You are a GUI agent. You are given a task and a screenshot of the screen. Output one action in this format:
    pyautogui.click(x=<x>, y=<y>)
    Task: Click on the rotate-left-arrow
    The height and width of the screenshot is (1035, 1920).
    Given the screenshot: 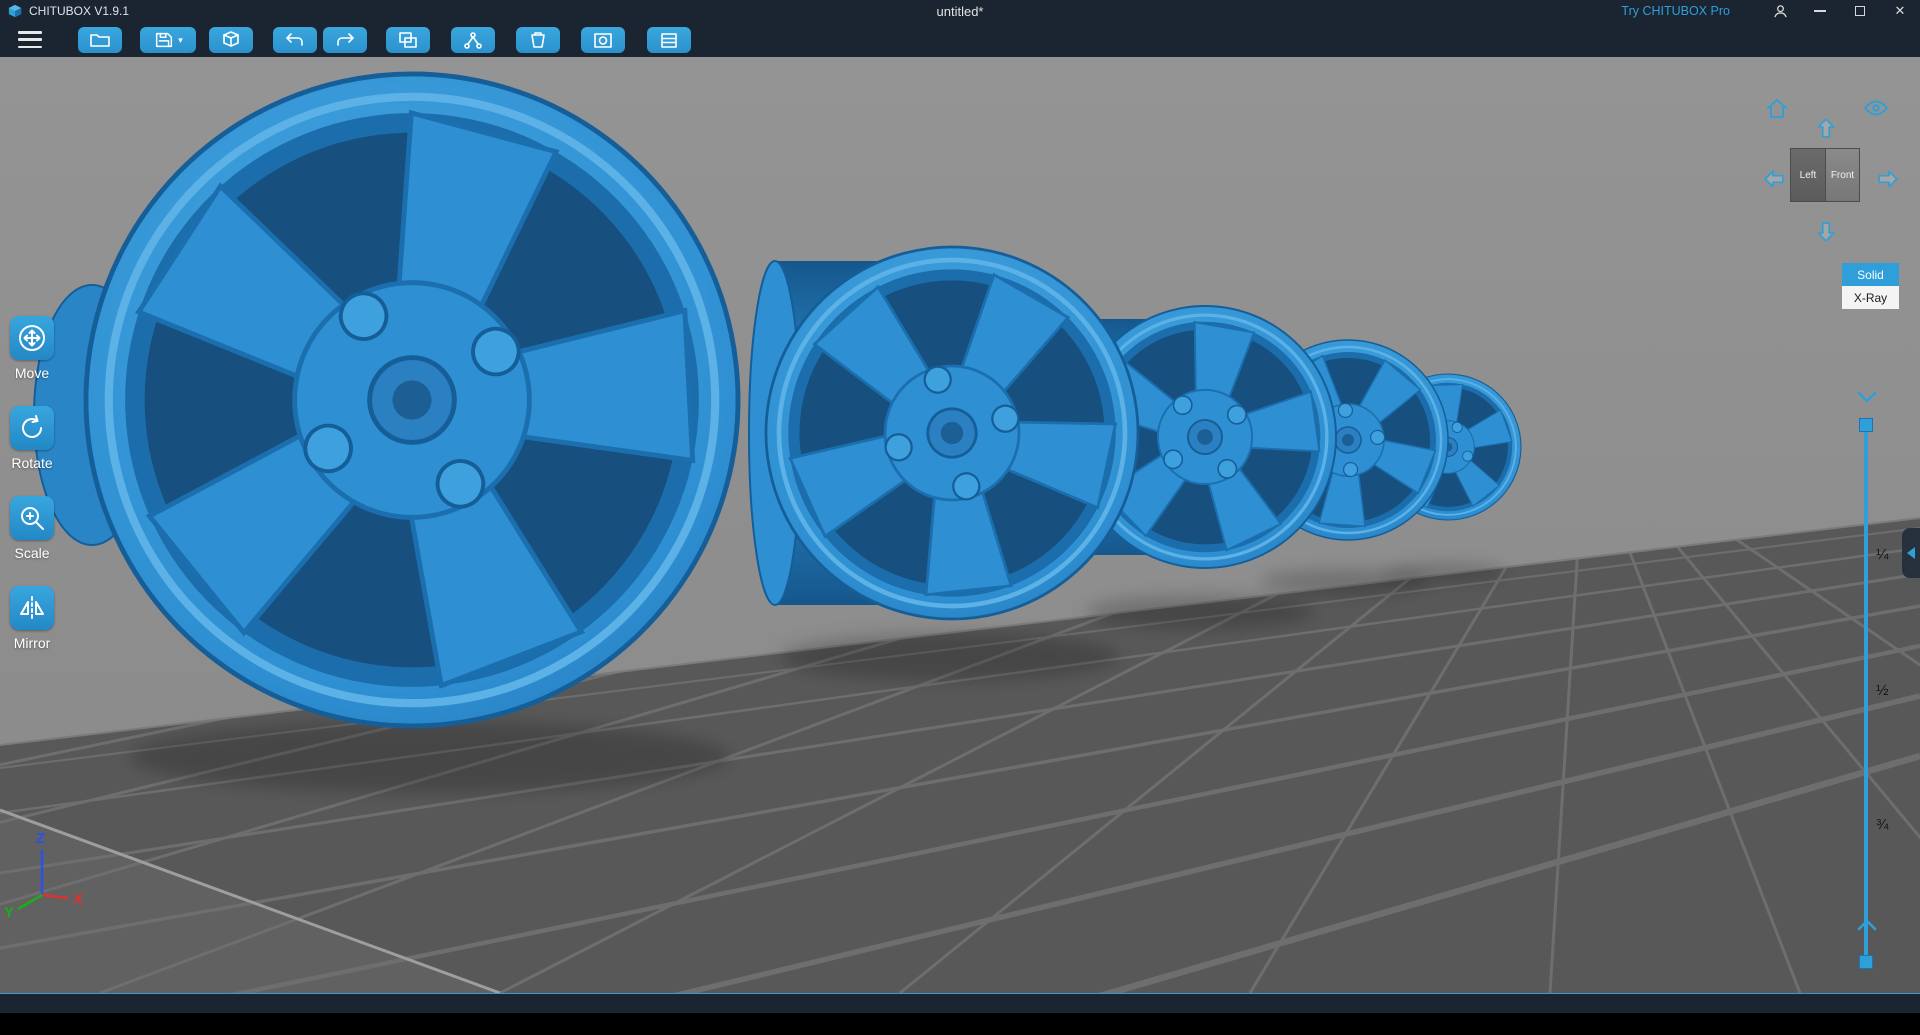 What is the action you would take?
    pyautogui.click(x=1774, y=181)
    